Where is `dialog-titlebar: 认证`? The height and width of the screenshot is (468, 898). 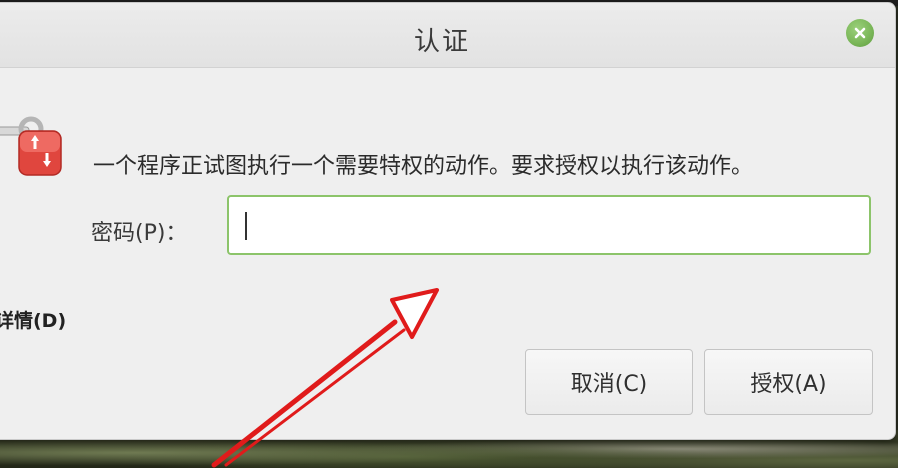
dialog-titlebar: 认证 is located at coordinates (447, 35).